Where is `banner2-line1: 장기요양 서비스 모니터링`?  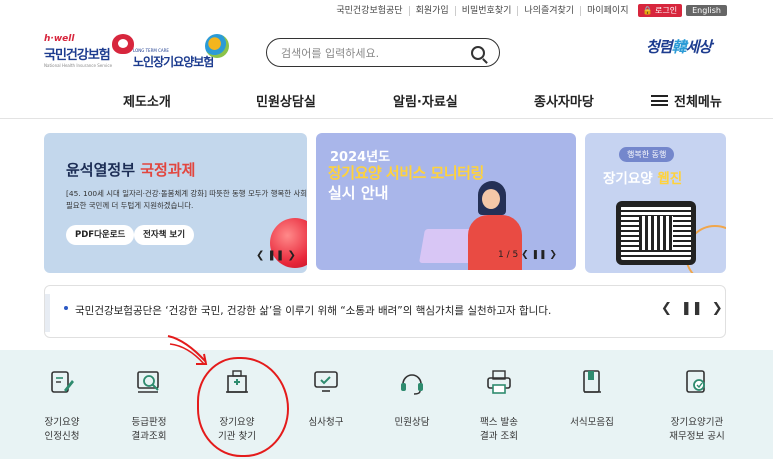 banner2-line1: 장기요양 서비스 모니터링 is located at coordinates (406, 173).